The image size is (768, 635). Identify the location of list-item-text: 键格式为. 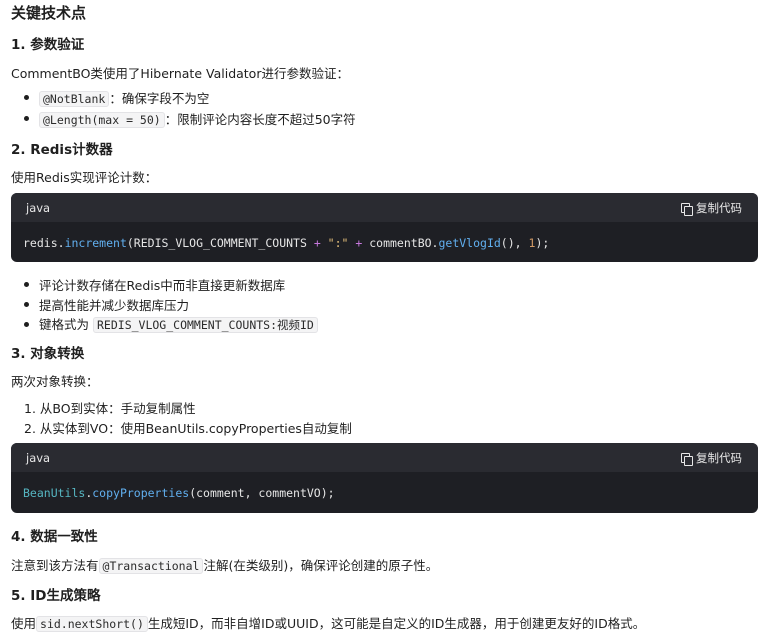
(64, 324).